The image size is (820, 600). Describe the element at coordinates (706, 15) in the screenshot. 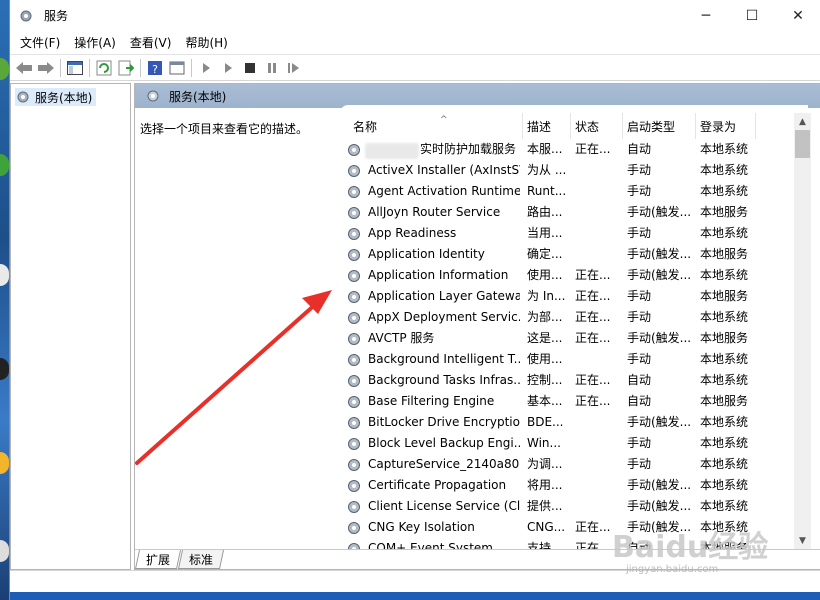

I see `minimize-button: ─` at that location.